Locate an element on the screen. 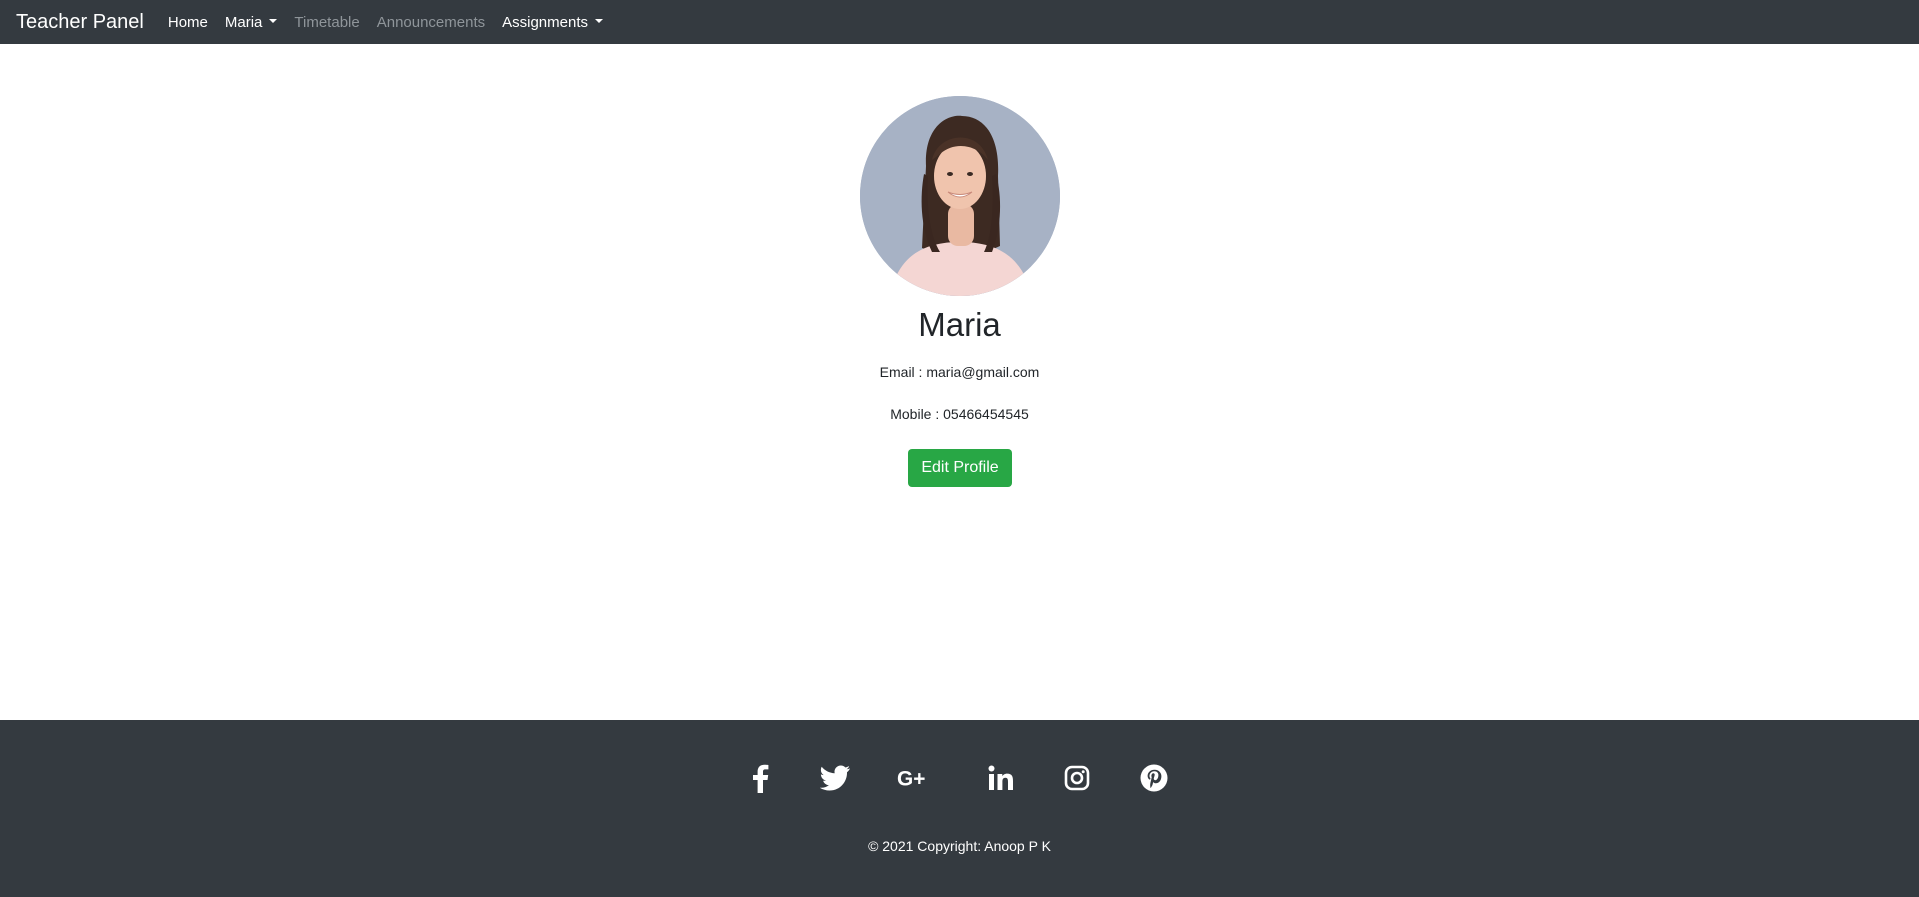 Image resolution: width=1919 pixels, height=897 pixels. mobile-text: Mobile : 05466454545 is located at coordinates (959, 414).